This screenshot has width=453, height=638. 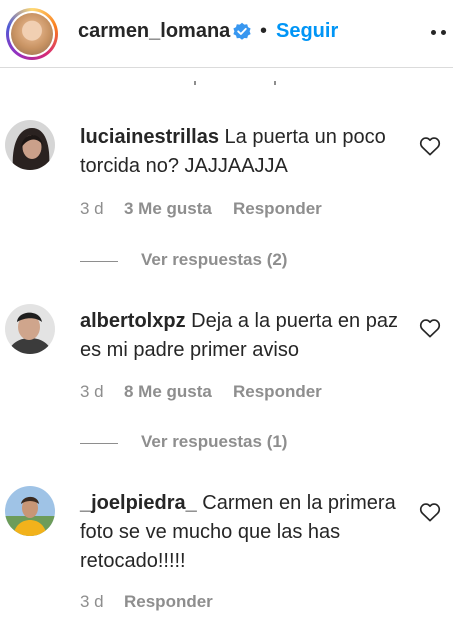 I want to click on avatar-photo-luciainestrillas, so click(x=30, y=145).